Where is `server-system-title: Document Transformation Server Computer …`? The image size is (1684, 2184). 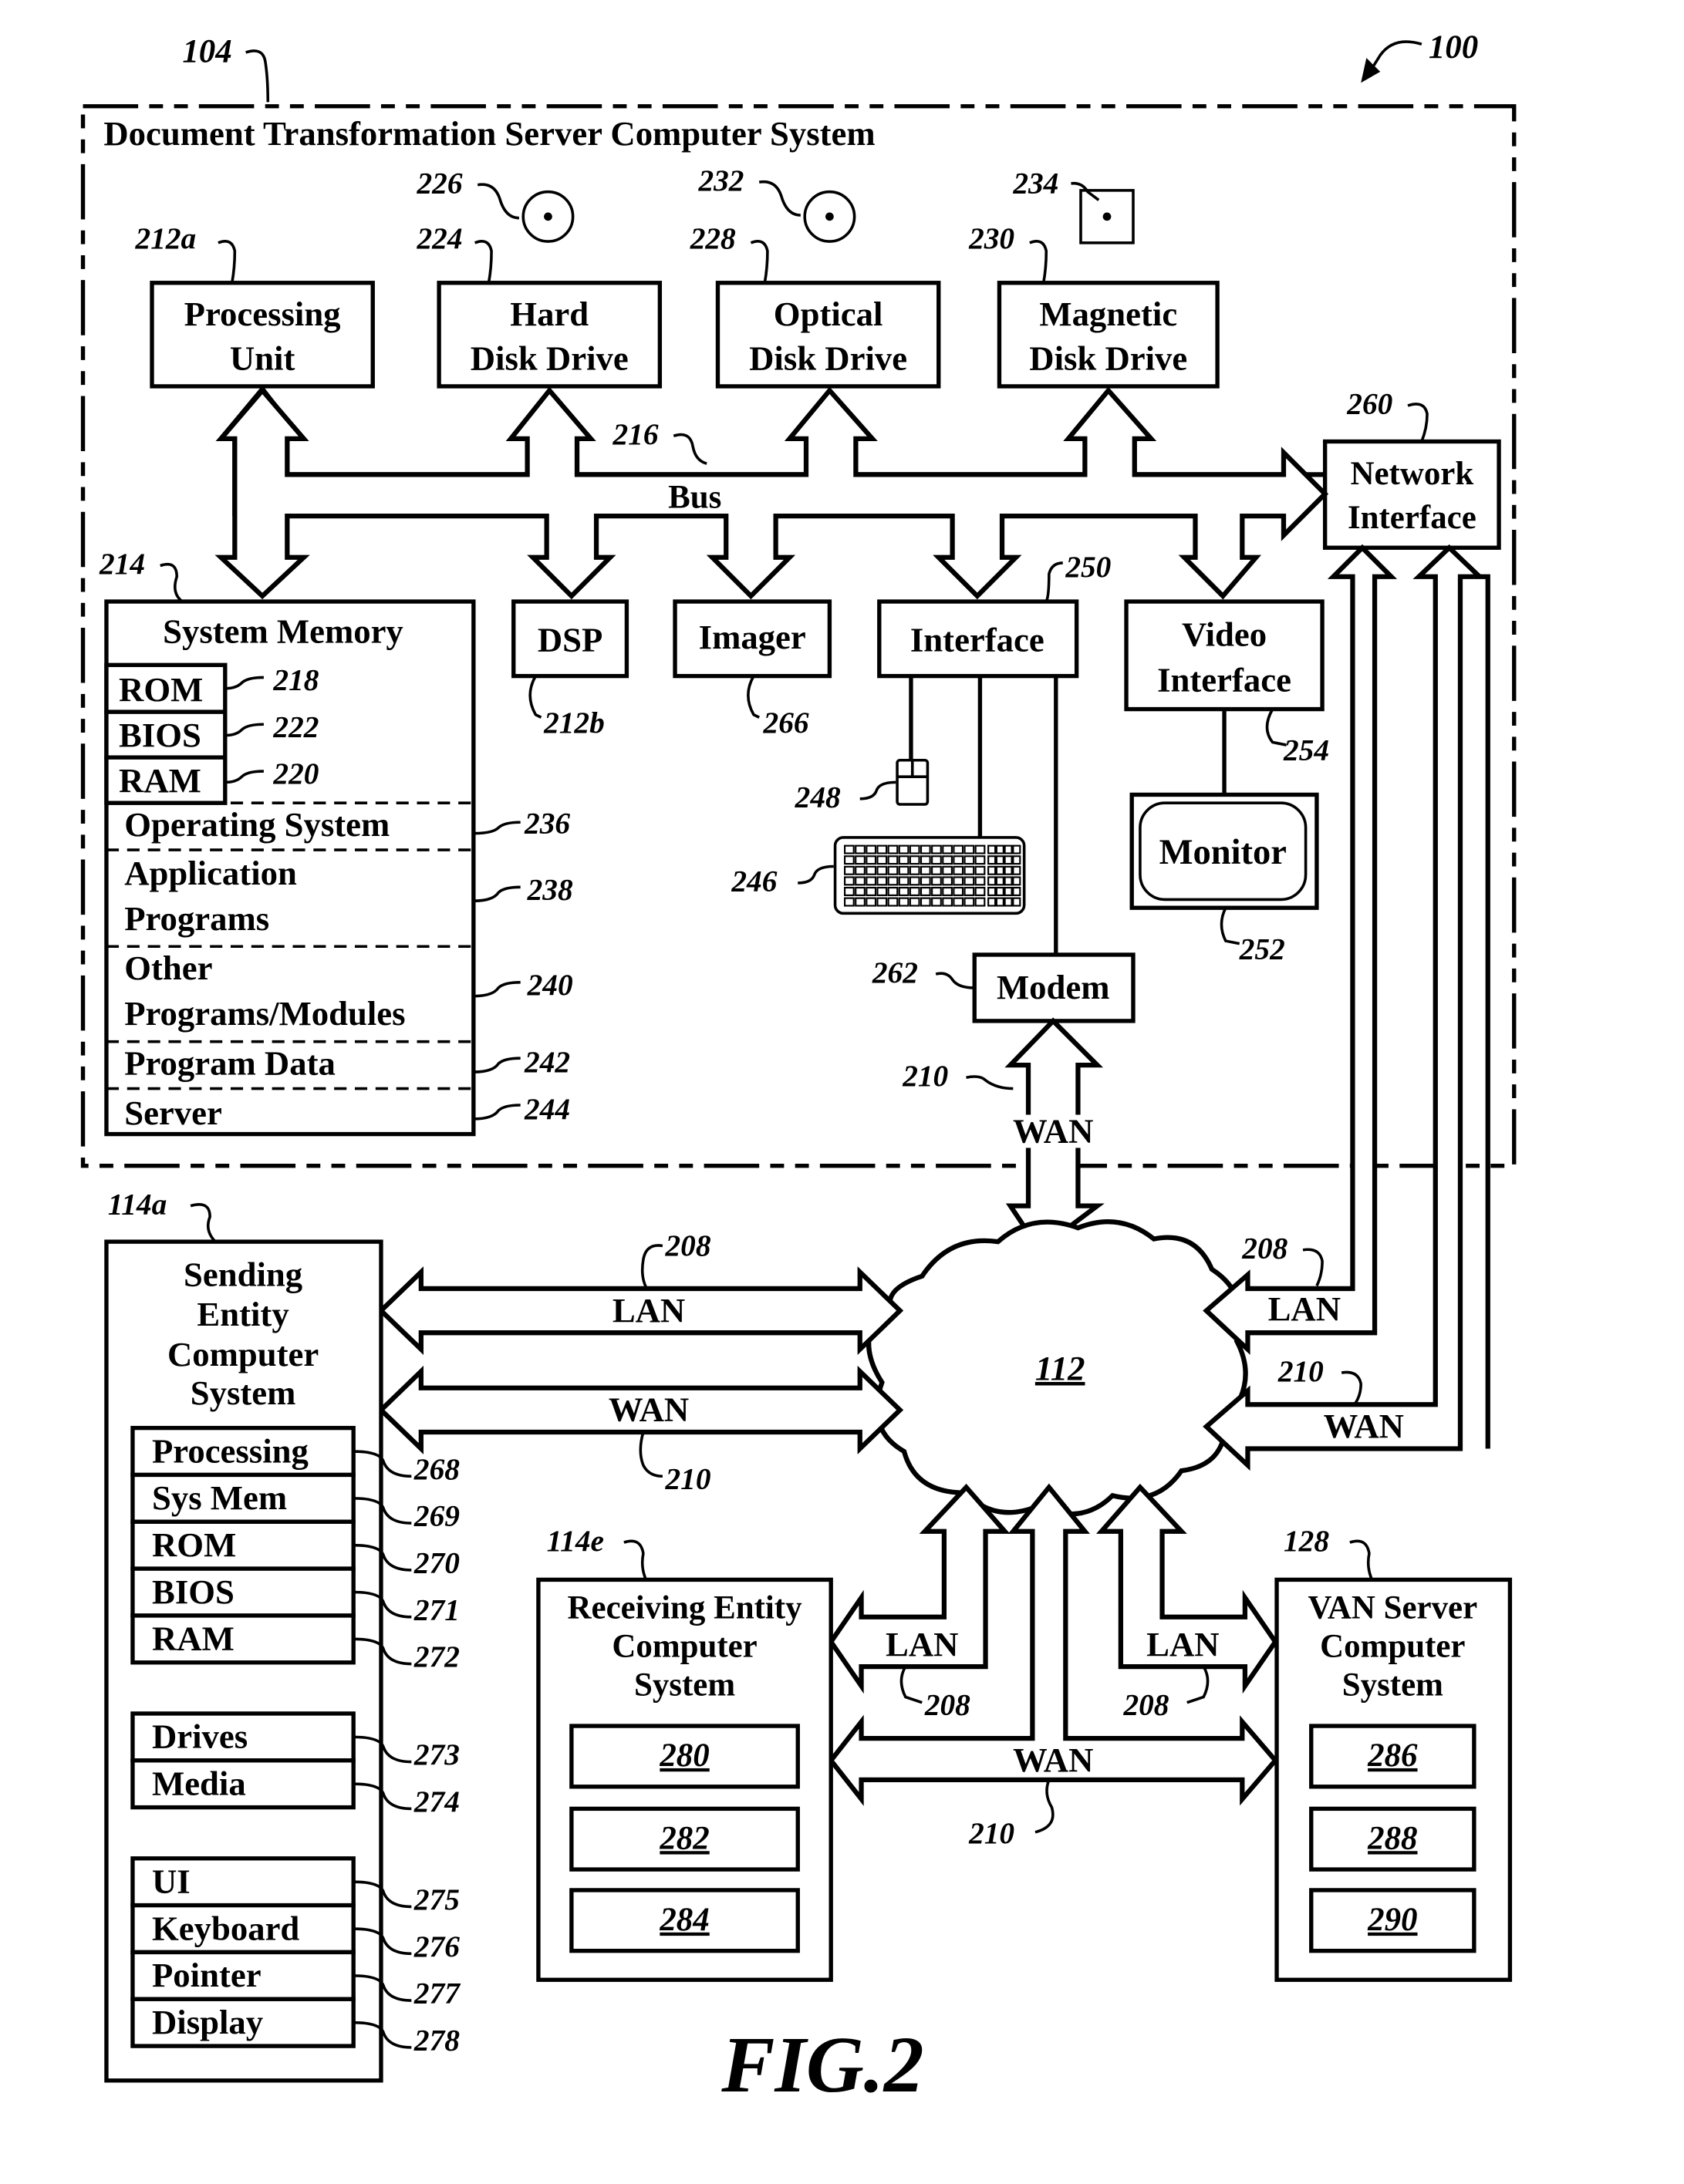
server-system-title: Document Transformation Server Computer … is located at coordinates (489, 134).